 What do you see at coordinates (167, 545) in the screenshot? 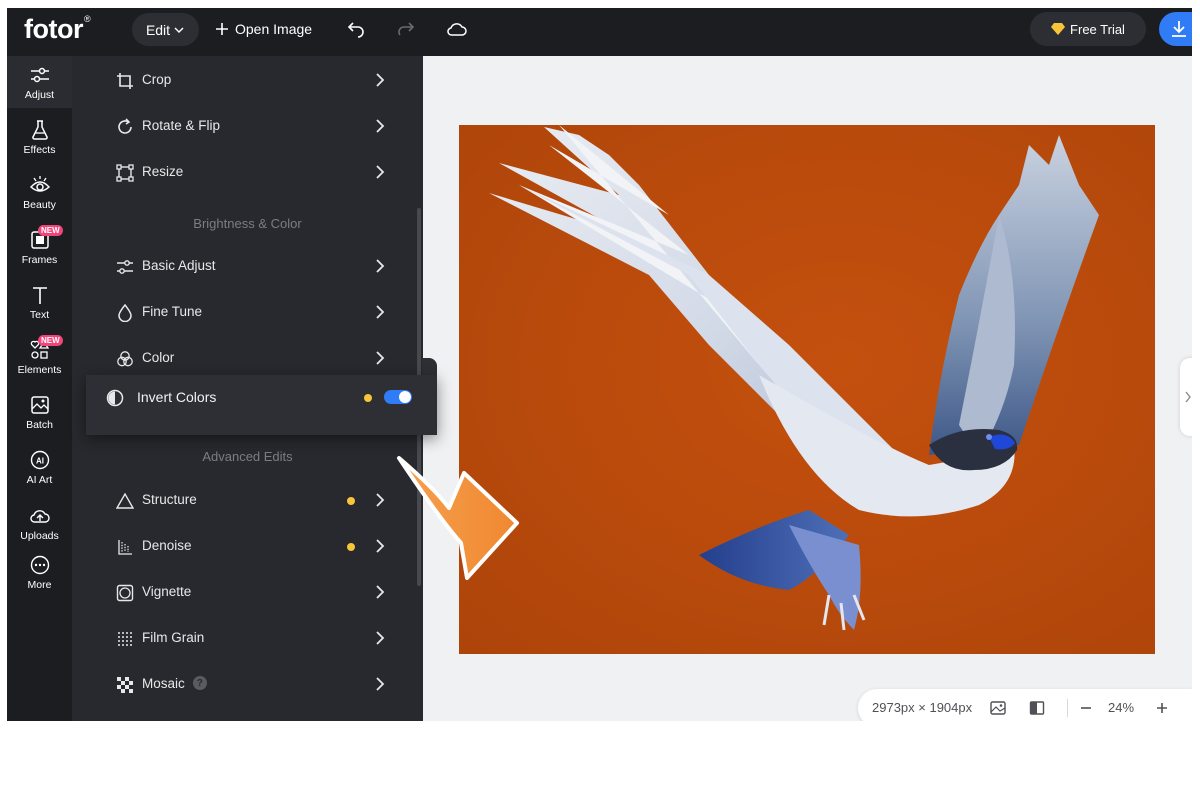
I see `menu-label-denoise: Denoise` at bounding box center [167, 545].